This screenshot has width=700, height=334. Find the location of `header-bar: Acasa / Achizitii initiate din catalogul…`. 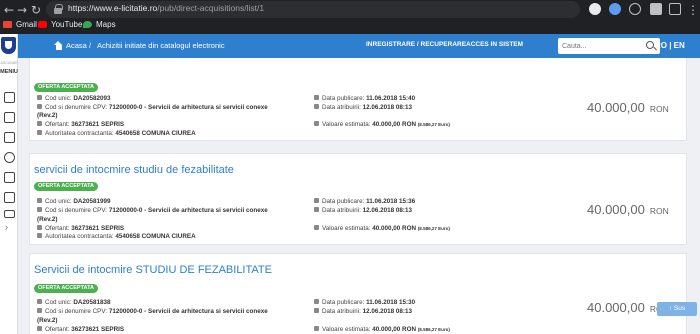

header-bar: Acasa / Achizitii initiate din catalogul… is located at coordinates (359, 46).